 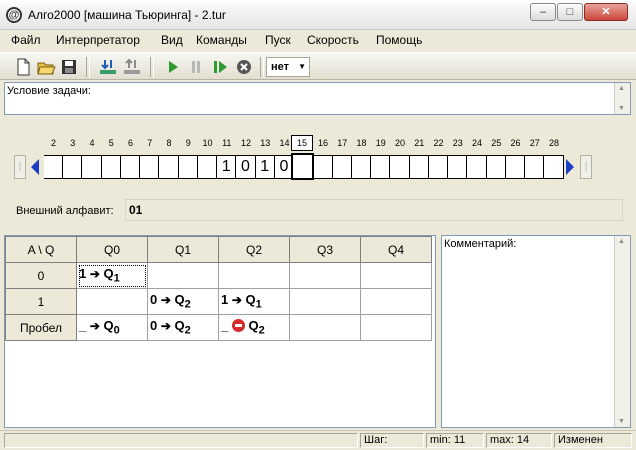 What do you see at coordinates (399, 40) in the screenshot?
I see `menu-help: Помощь` at bounding box center [399, 40].